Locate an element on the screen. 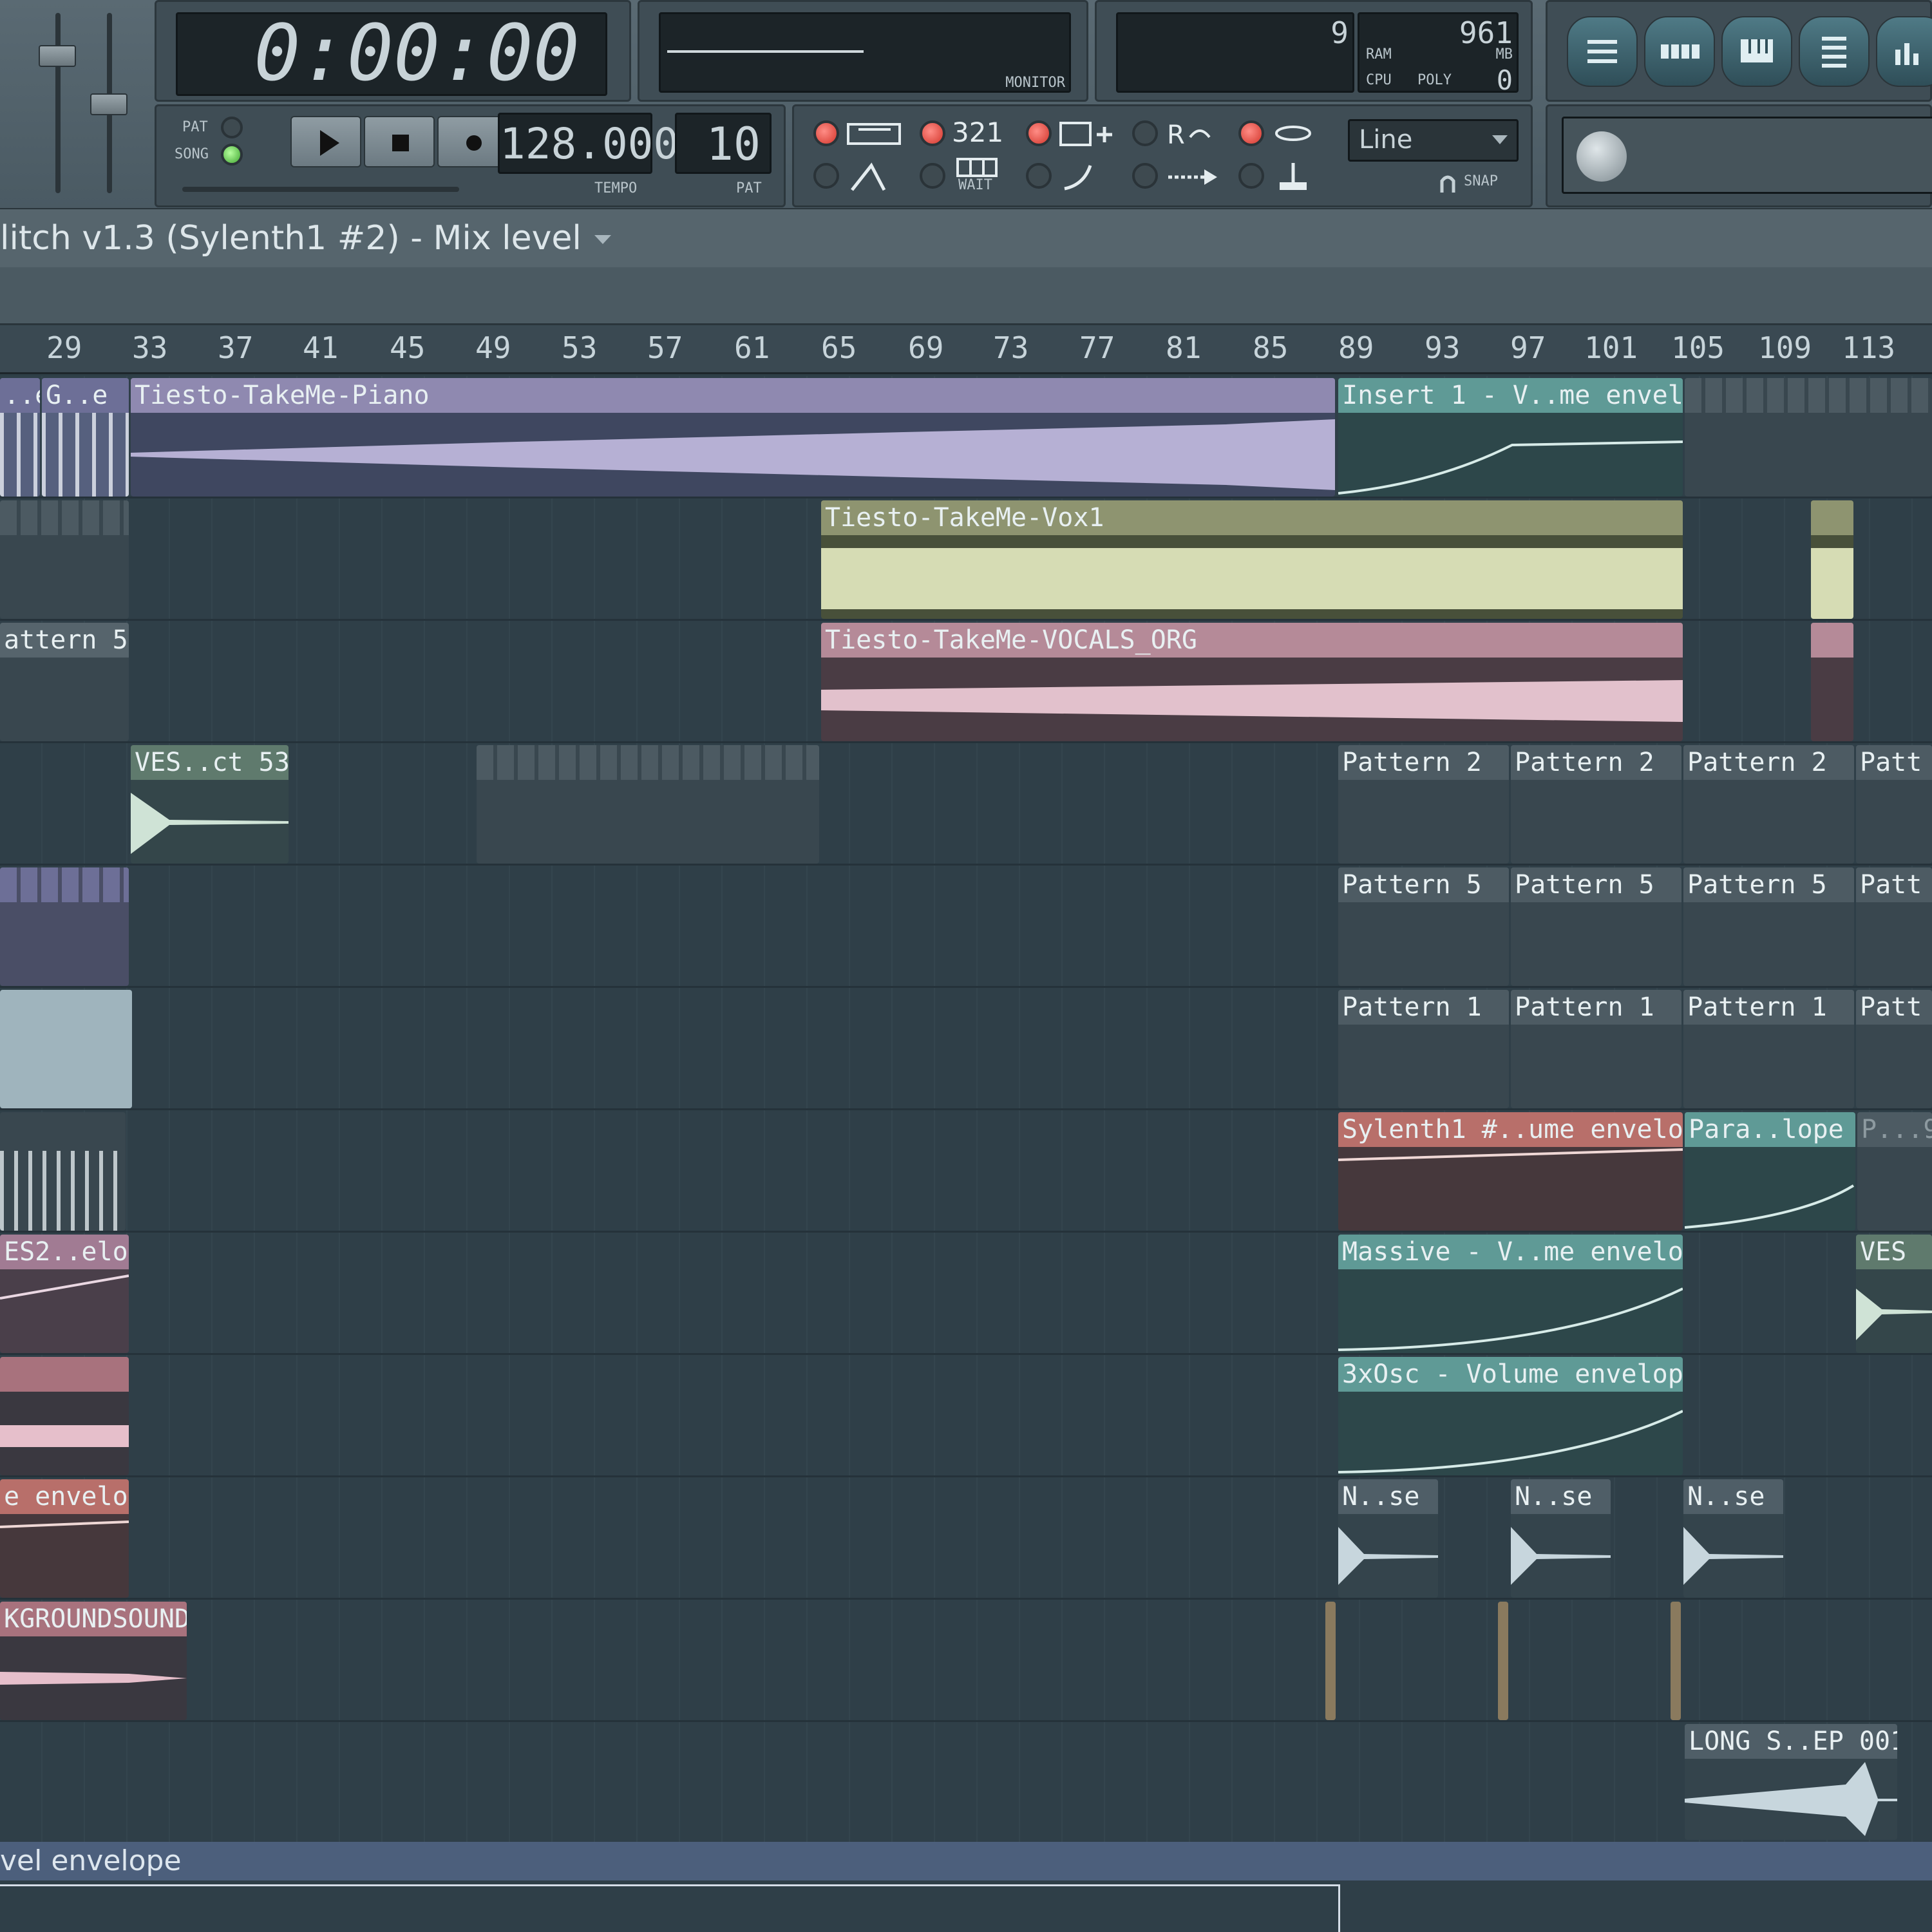 The height and width of the screenshot is (1932, 1932). master-volume-slider-track is located at coordinates (58, 103).